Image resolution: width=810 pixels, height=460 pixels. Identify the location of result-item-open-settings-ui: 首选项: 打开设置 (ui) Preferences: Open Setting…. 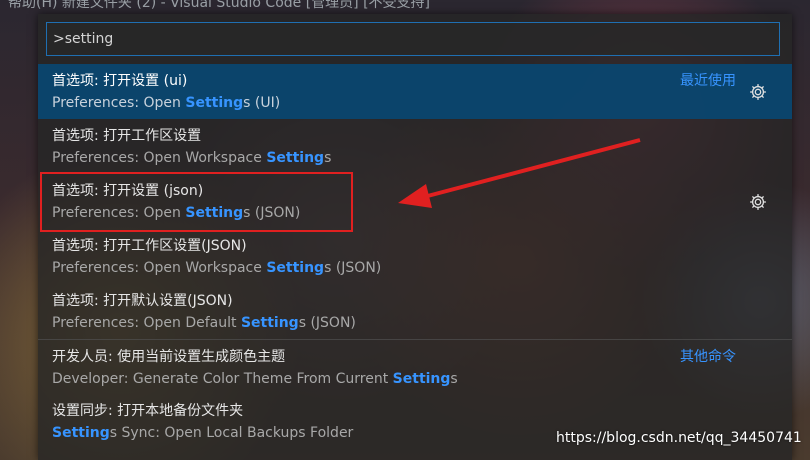
(415, 91).